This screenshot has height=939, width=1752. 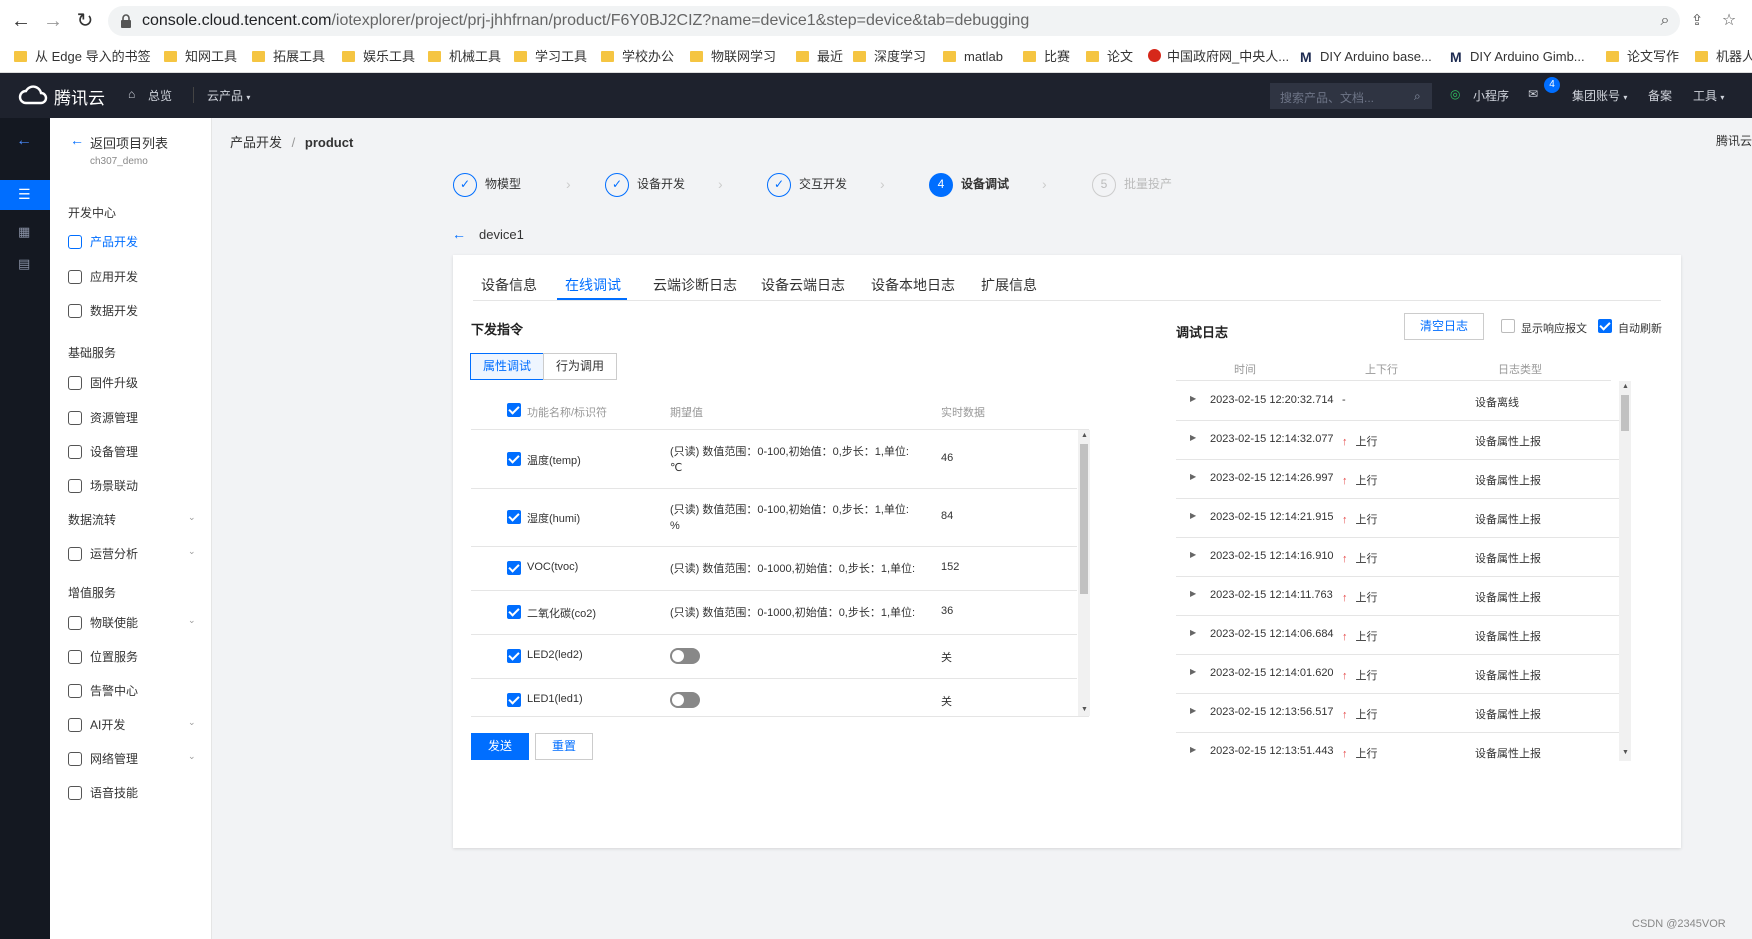 I want to click on favorite-star-icon: ☆, so click(x=1729, y=21).